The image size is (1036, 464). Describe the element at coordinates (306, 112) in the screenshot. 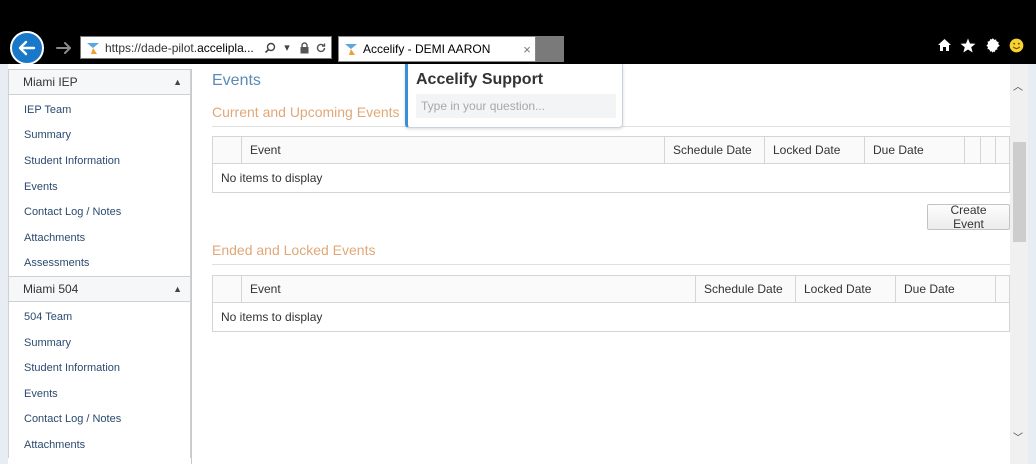

I see `section-title-current: Current and Upcoming Events` at that location.